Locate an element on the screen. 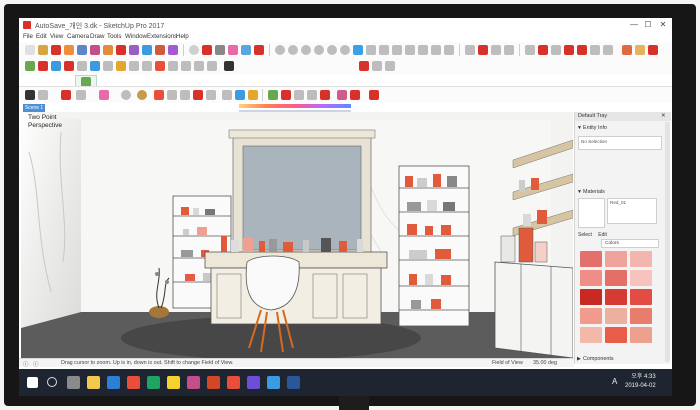  chrome-icon is located at coordinates (153, 382).